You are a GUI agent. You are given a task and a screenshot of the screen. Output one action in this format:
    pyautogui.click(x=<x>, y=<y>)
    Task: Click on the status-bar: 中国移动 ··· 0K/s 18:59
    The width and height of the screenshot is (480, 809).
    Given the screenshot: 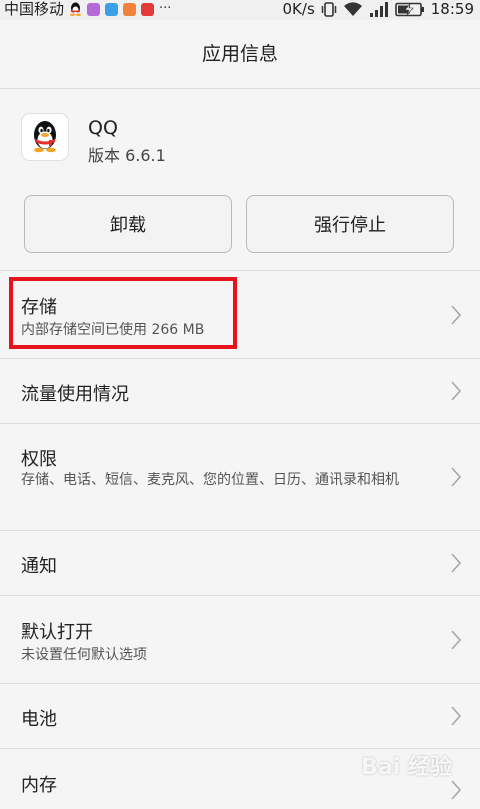 What is the action you would take?
    pyautogui.click(x=240, y=10)
    